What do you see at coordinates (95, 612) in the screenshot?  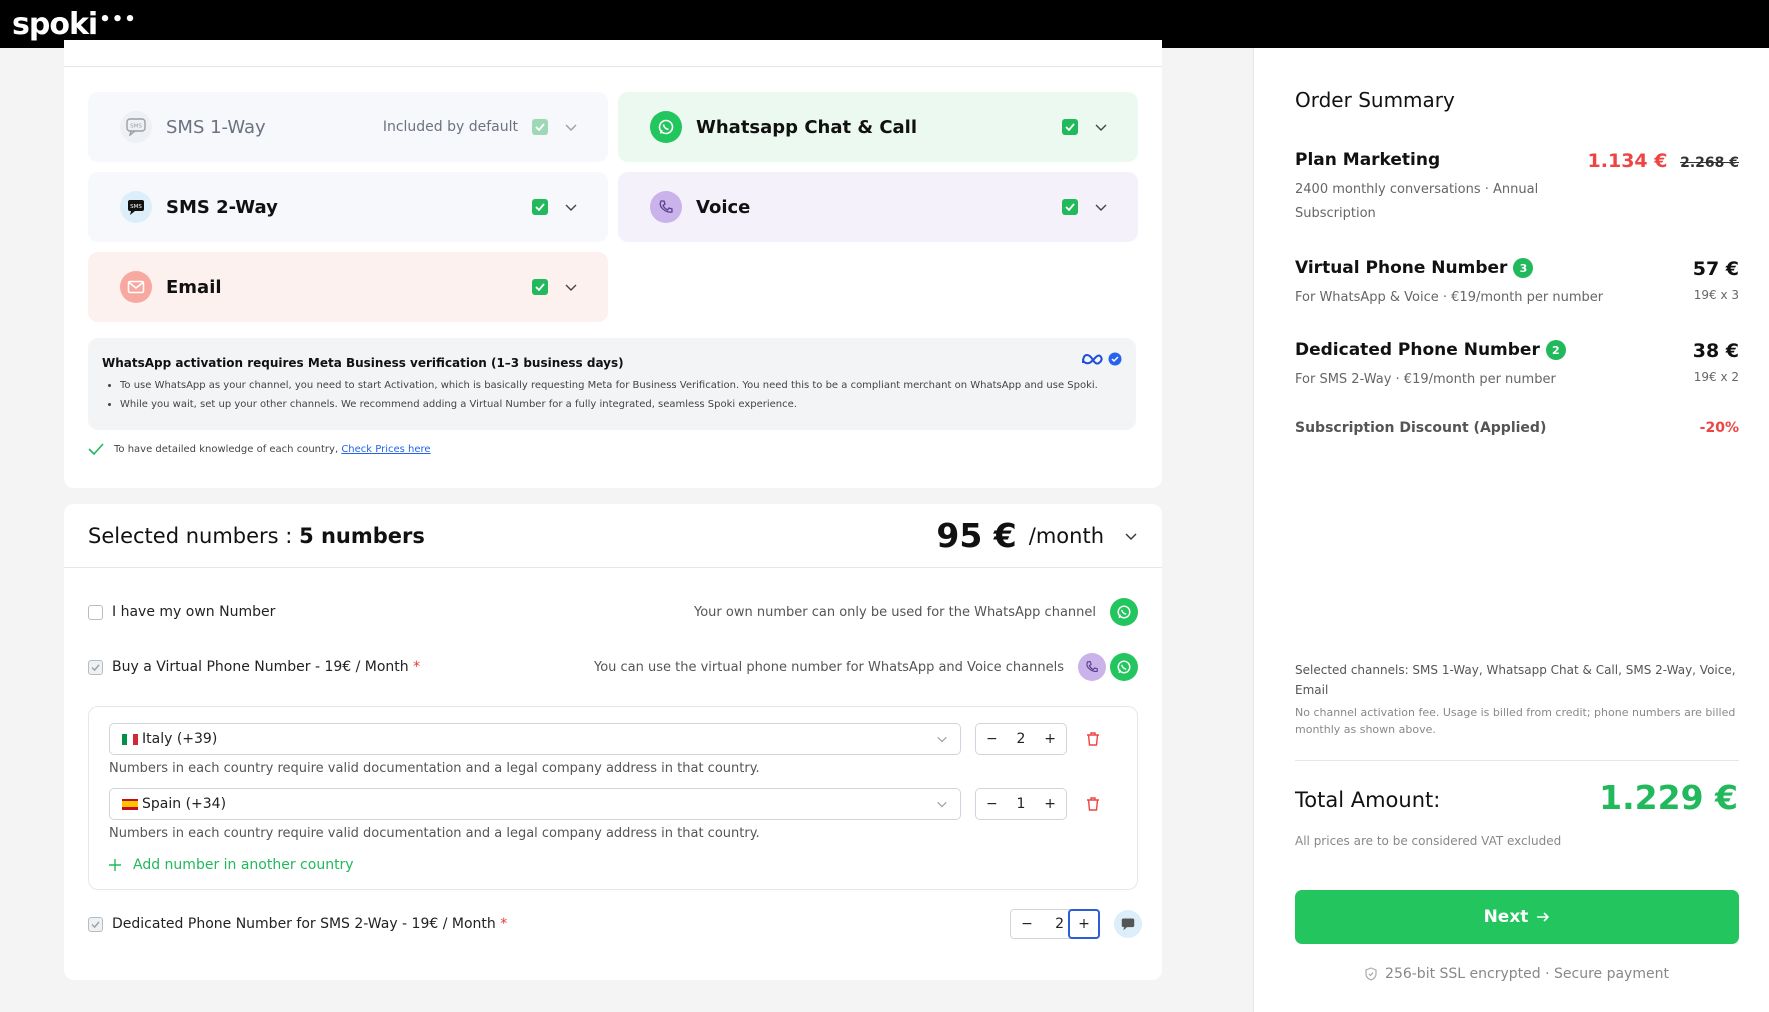 I see `own-number-checkbox` at bounding box center [95, 612].